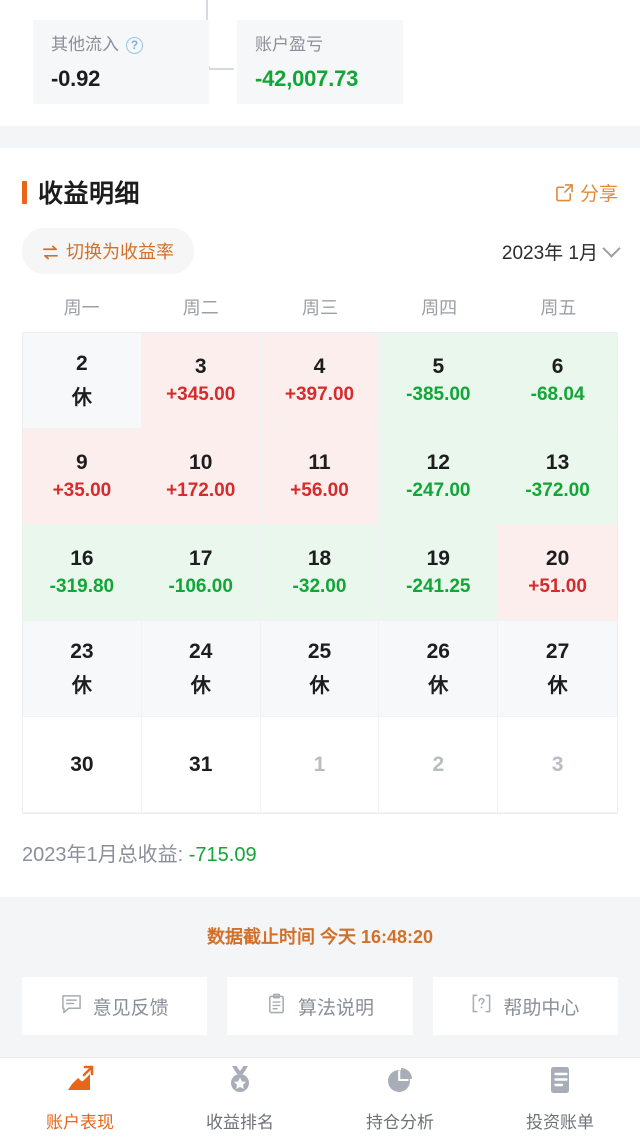 The height and width of the screenshot is (1137, 640). What do you see at coordinates (134, 45) in the screenshot?
I see `help-icon: ?` at bounding box center [134, 45].